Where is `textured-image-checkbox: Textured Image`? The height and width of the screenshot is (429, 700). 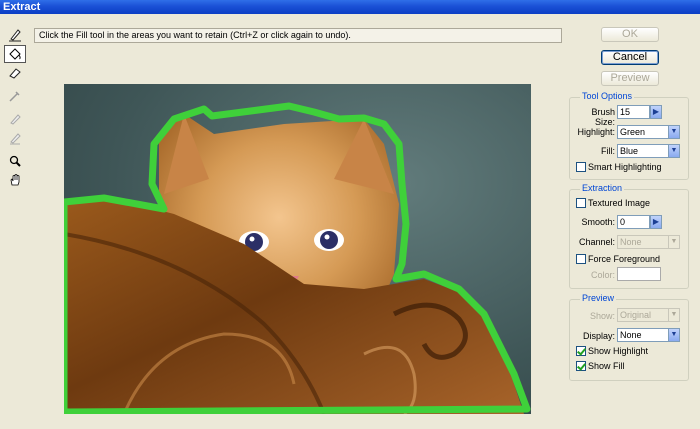
textured-image-checkbox: Textured Image is located at coordinates (613, 203).